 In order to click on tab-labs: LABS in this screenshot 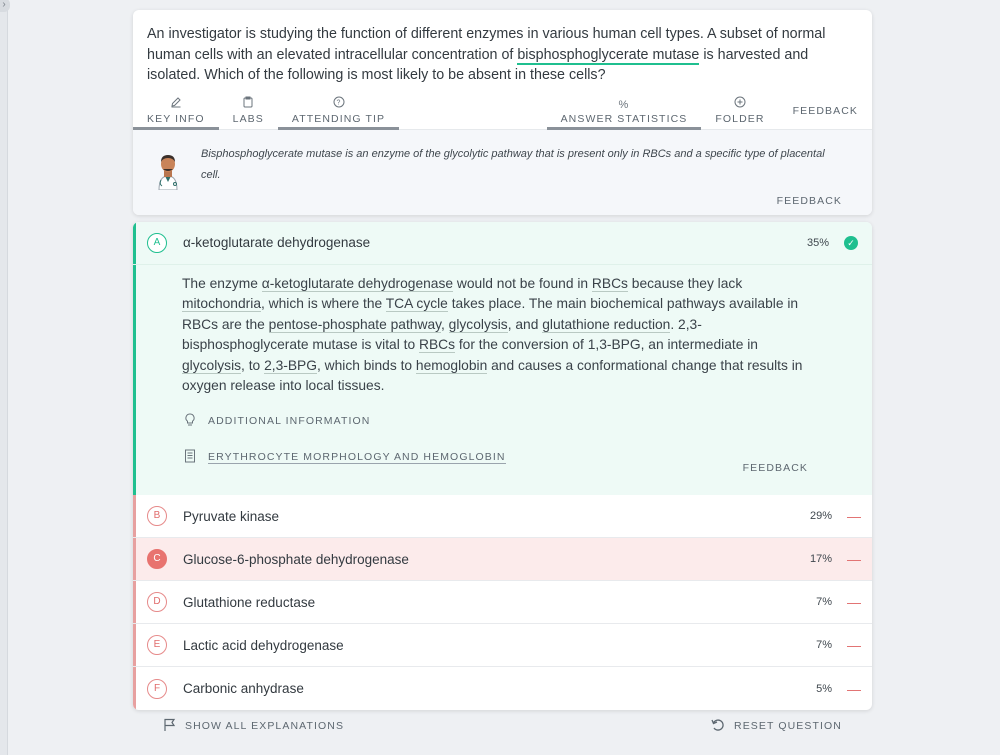, I will do `click(248, 111)`.